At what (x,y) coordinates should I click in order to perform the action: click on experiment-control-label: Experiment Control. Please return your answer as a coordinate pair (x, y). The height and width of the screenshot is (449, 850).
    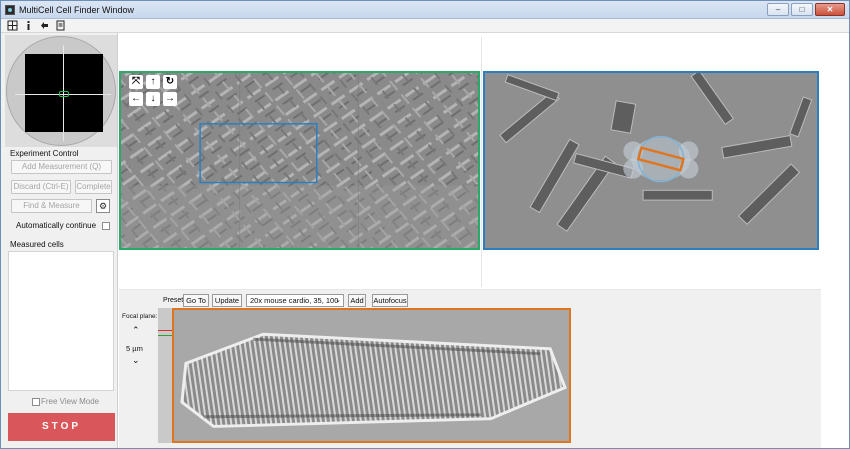
    Looking at the image, I should click on (44, 153).